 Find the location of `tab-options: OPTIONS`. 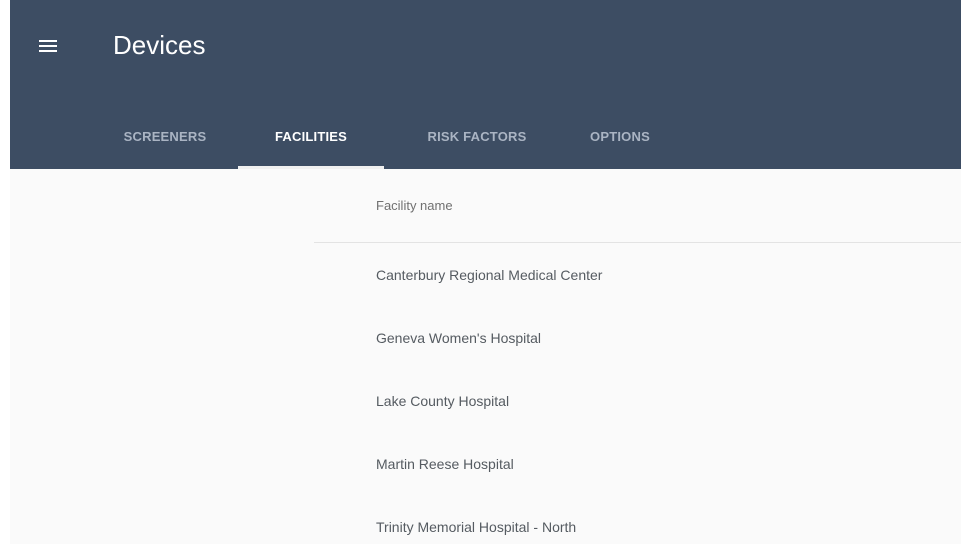

tab-options: OPTIONS is located at coordinates (620, 143).